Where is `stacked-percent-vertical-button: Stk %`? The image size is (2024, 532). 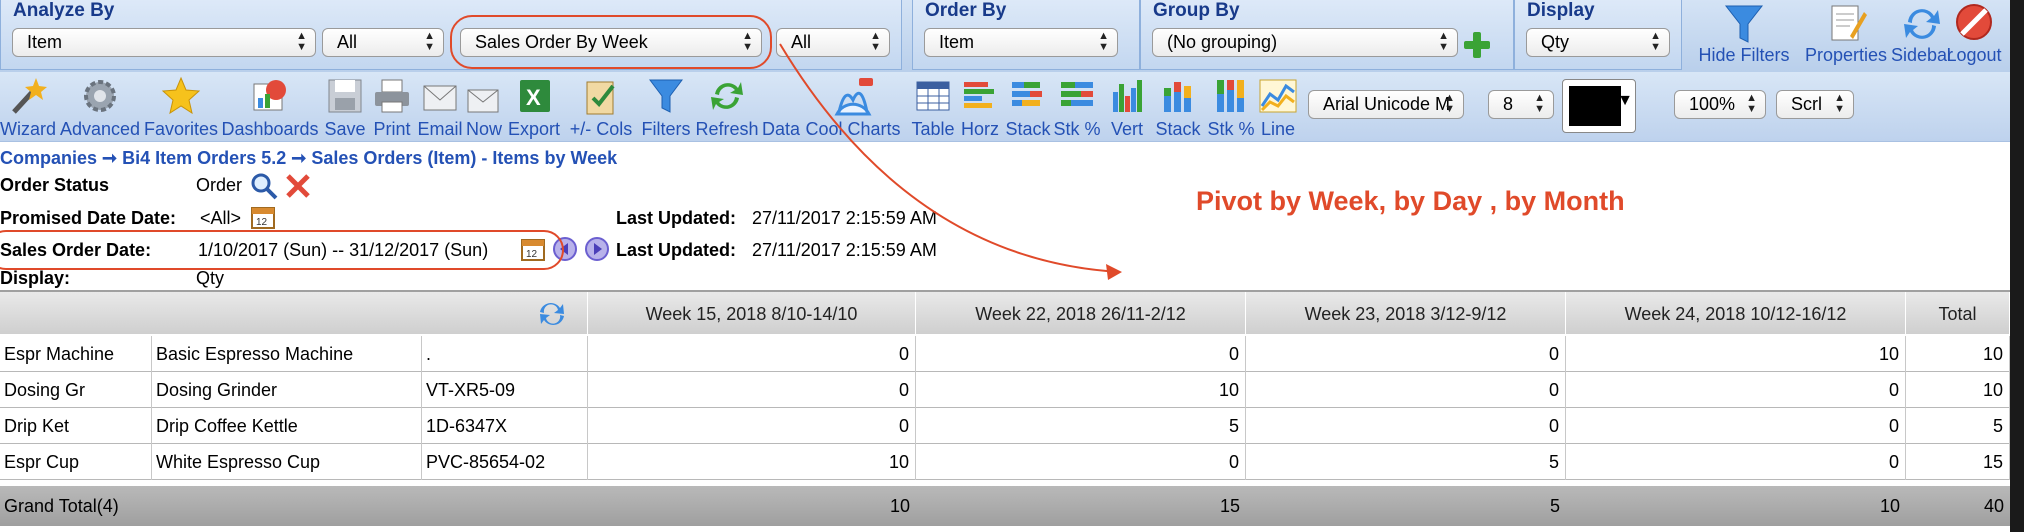
stacked-percent-vertical-button: Stk % is located at coordinates (1231, 107).